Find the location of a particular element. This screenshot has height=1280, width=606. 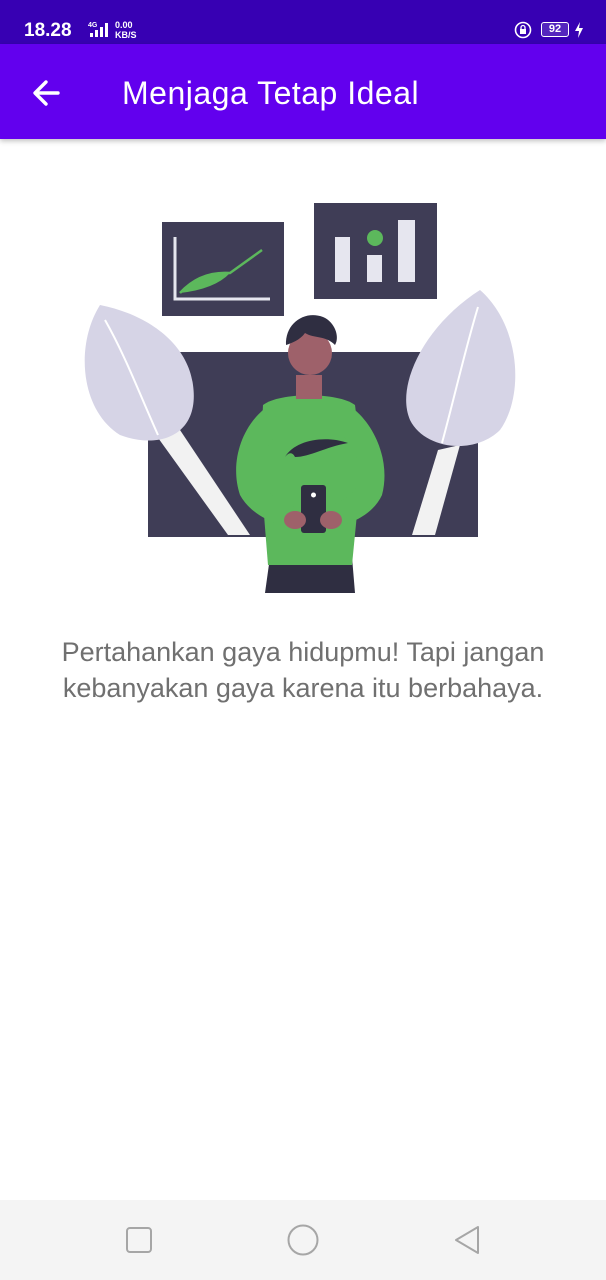

rotation-lock-icon is located at coordinates (523, 30).